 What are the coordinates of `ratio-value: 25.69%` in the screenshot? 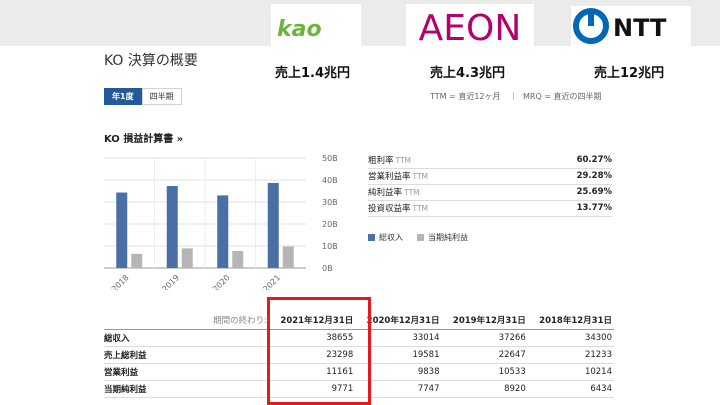 It's located at (566, 192).